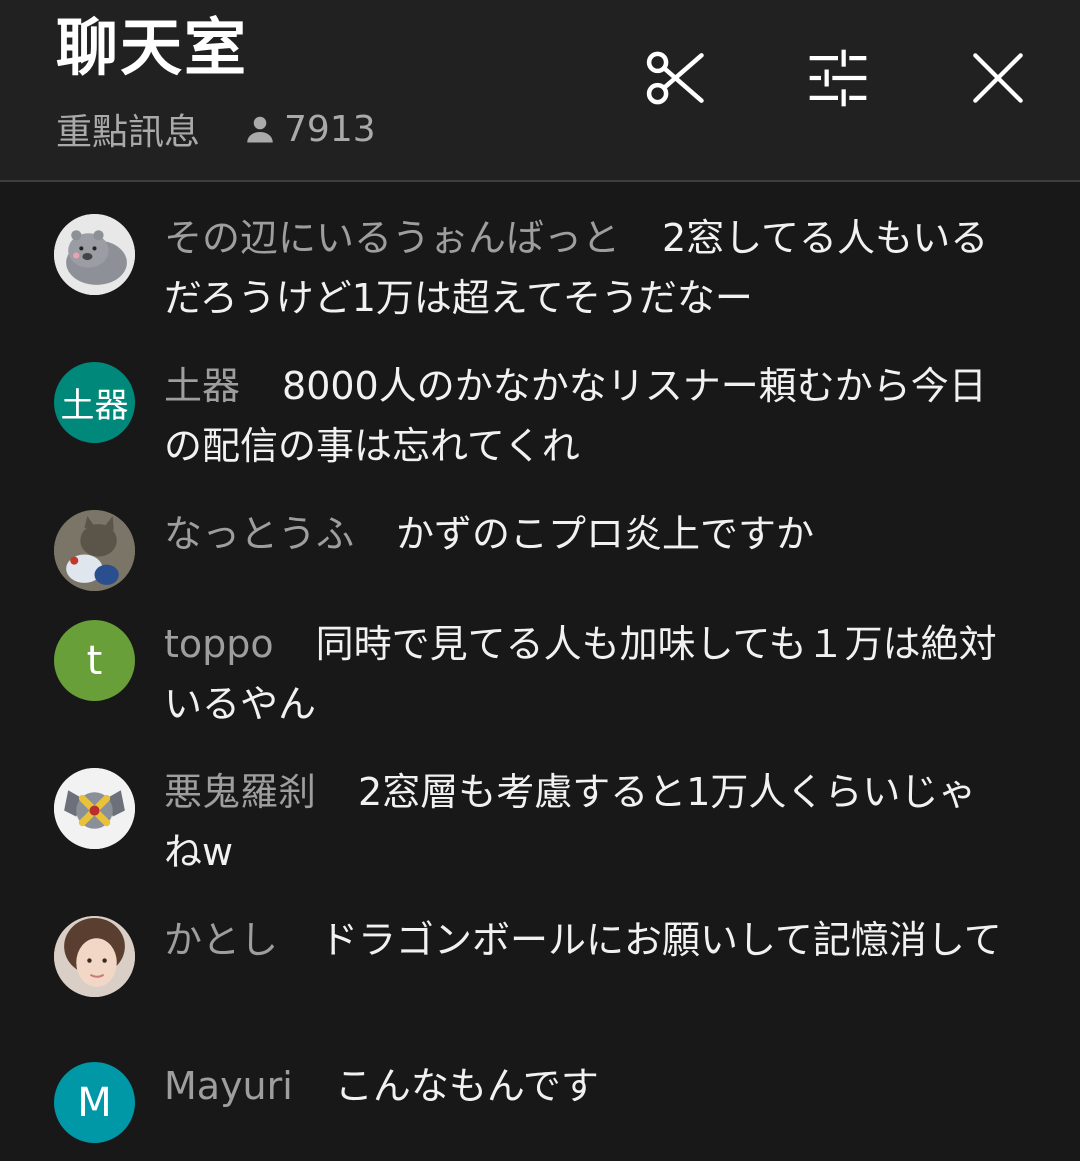 This screenshot has width=1080, height=1161. I want to click on person-photo-avatar-icon, so click(94, 956).